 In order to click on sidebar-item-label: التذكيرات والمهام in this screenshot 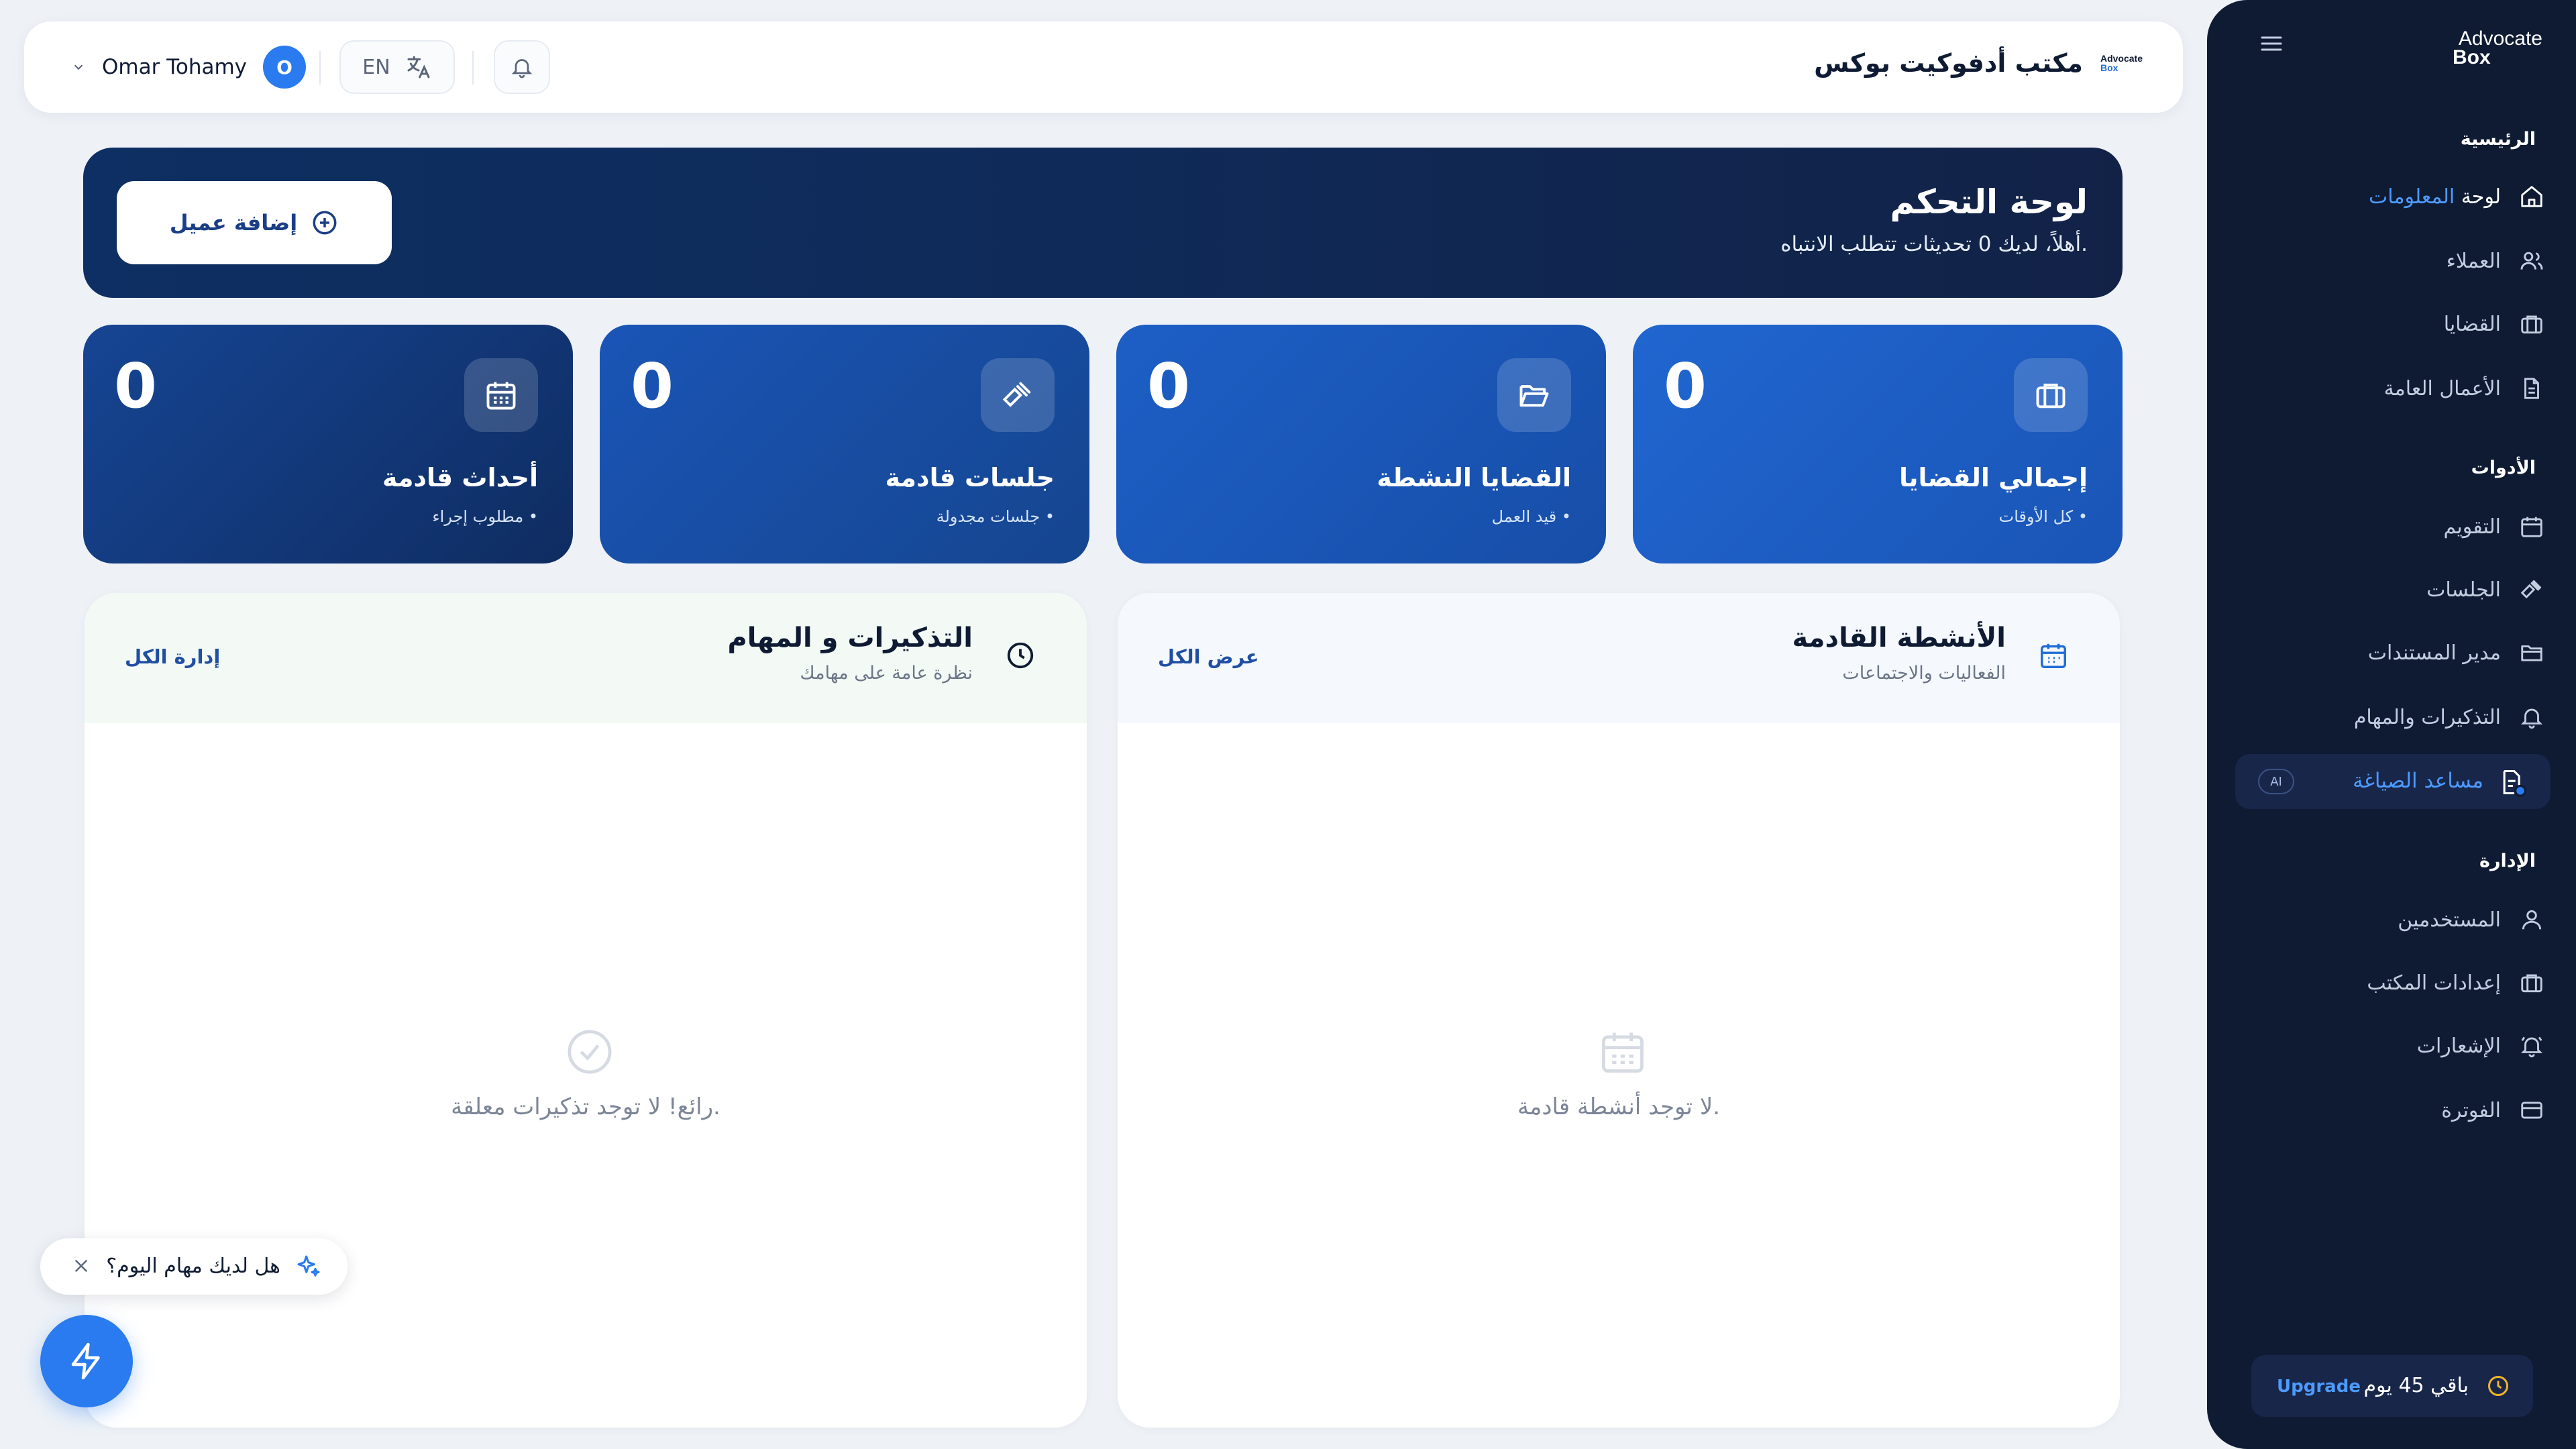, I will do `click(2427, 717)`.